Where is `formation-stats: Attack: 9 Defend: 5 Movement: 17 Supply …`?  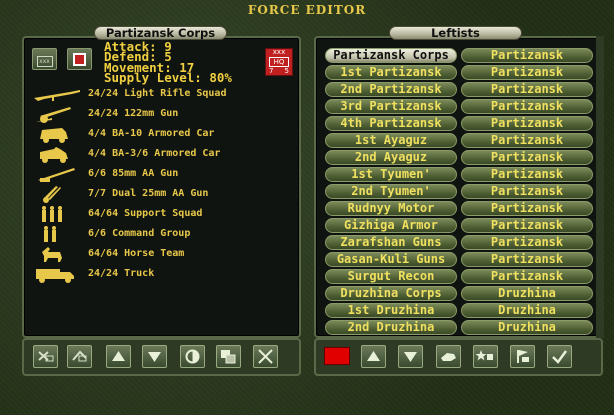
formation-stats: Attack: 9 Defend: 5 Movement: 17 Supply … is located at coordinates (168, 62).